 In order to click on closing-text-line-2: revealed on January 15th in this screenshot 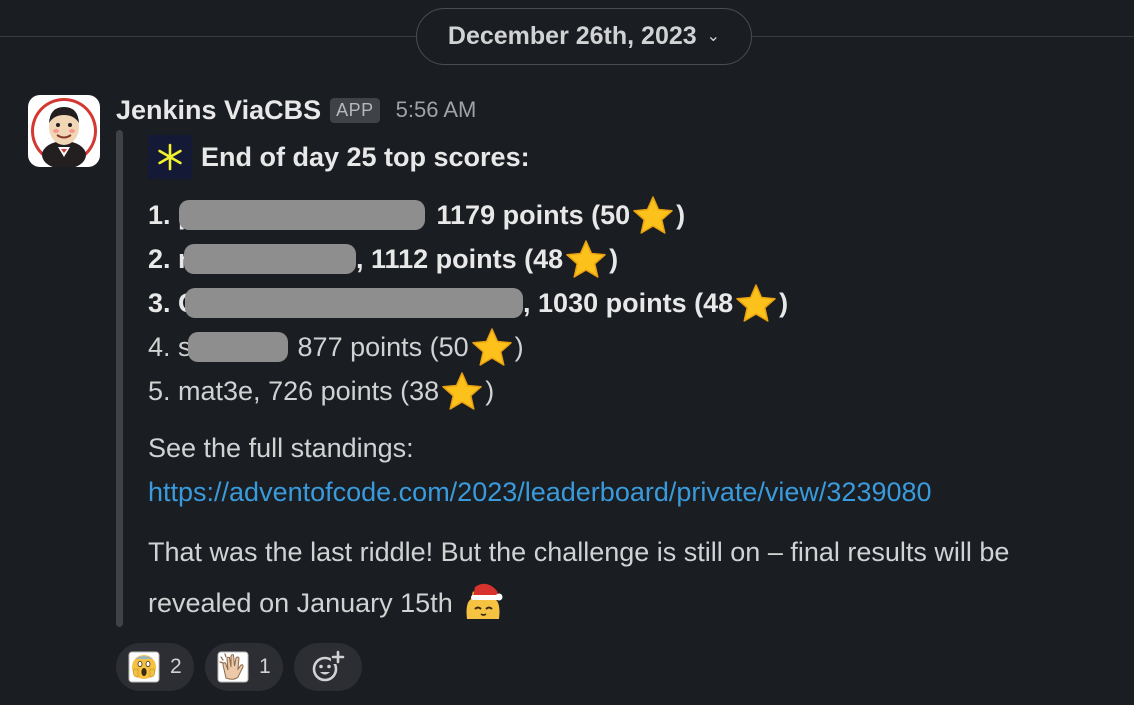, I will do `click(326, 603)`.